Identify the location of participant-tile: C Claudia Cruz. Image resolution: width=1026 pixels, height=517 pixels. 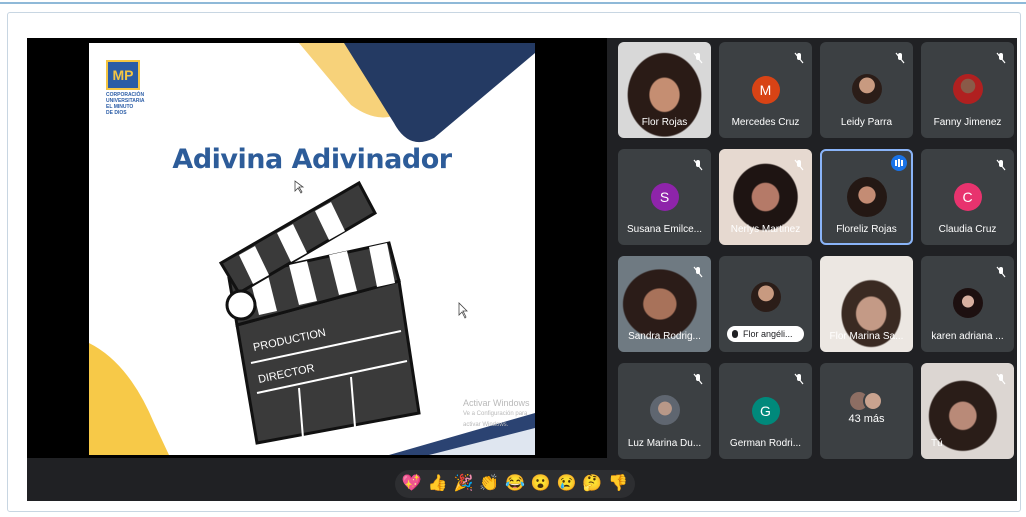
(967, 197).